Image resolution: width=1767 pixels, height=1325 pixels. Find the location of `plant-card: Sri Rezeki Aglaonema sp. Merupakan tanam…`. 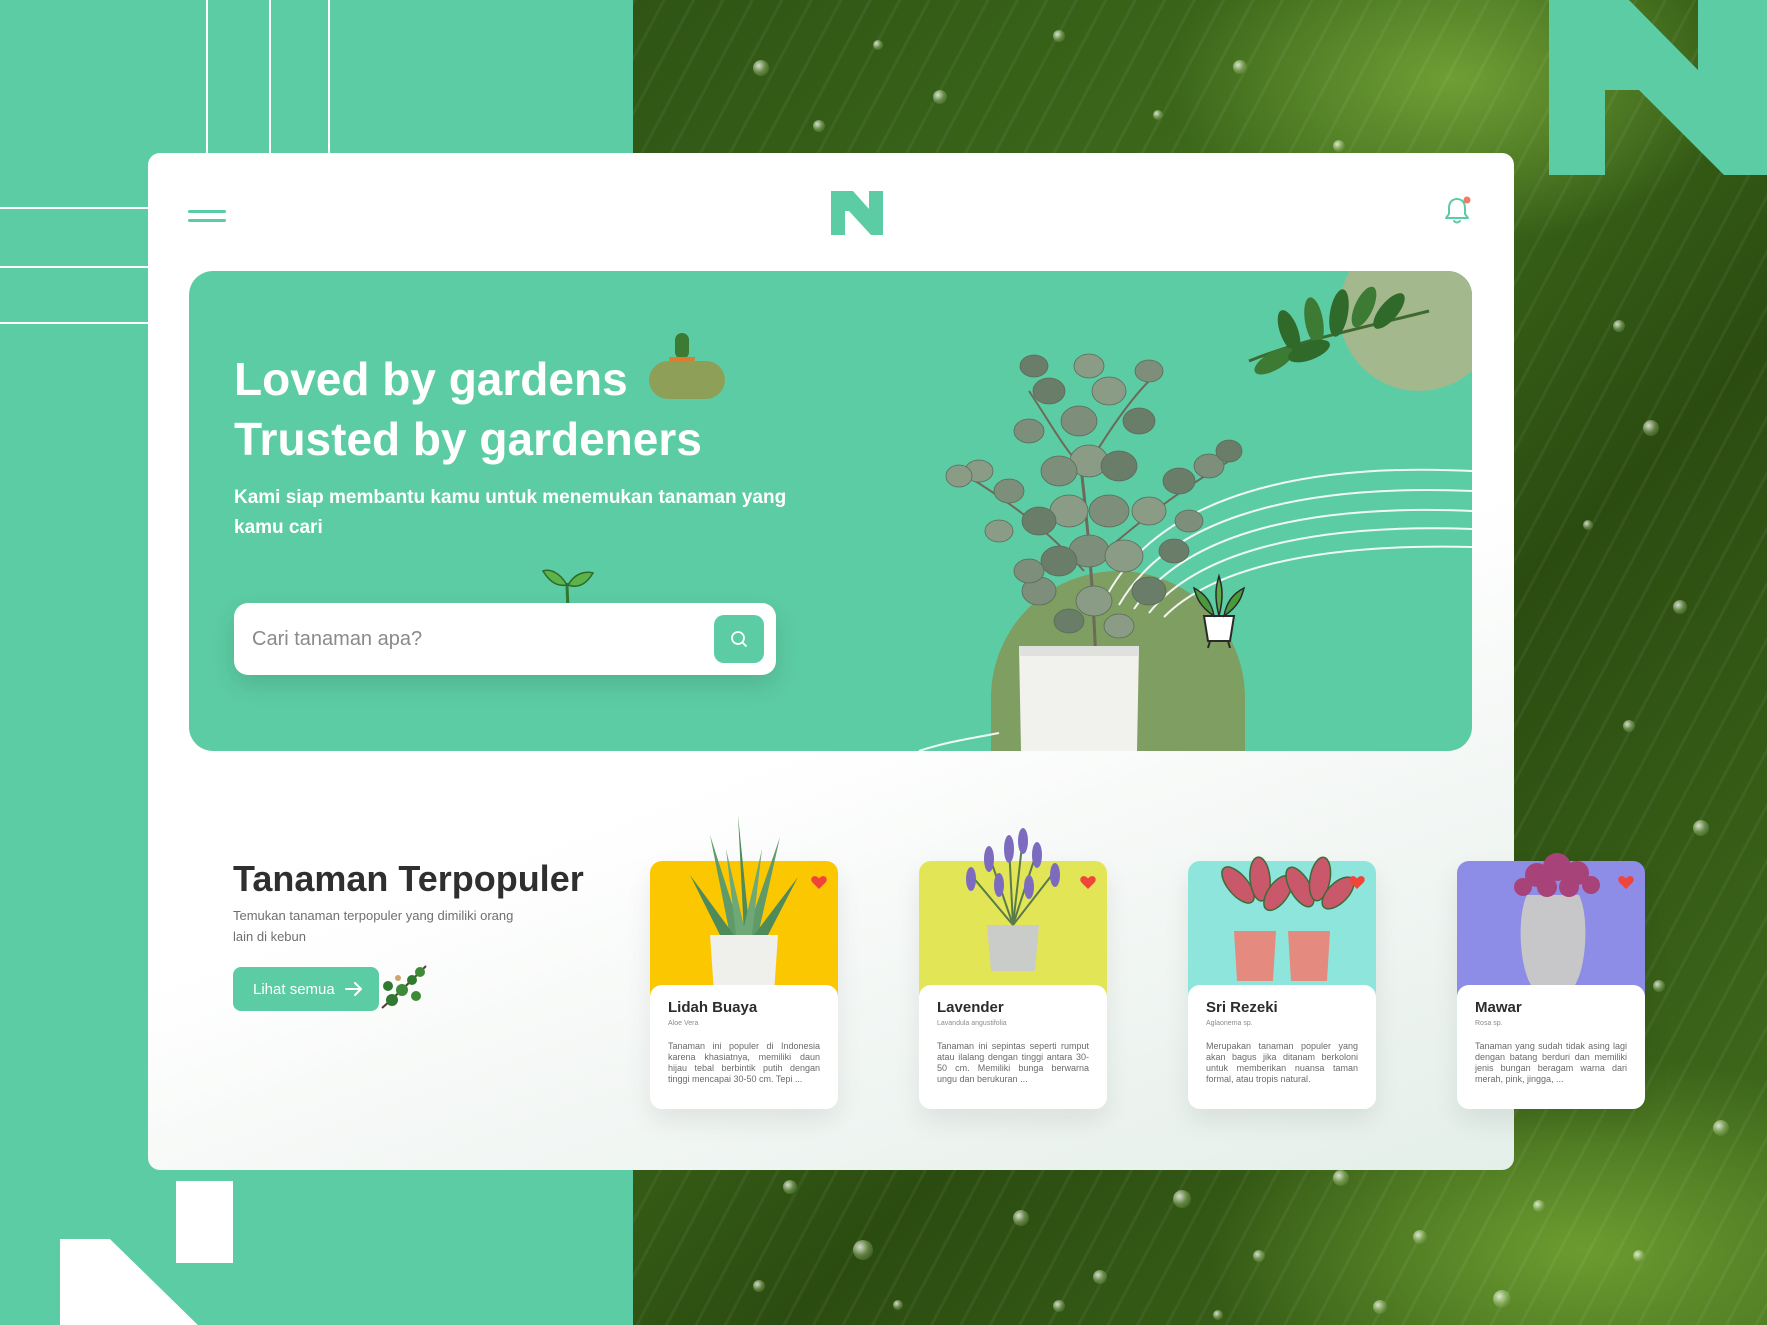

plant-card: Sri Rezeki Aglaonema sp. Merupakan tanam… is located at coordinates (1282, 982).